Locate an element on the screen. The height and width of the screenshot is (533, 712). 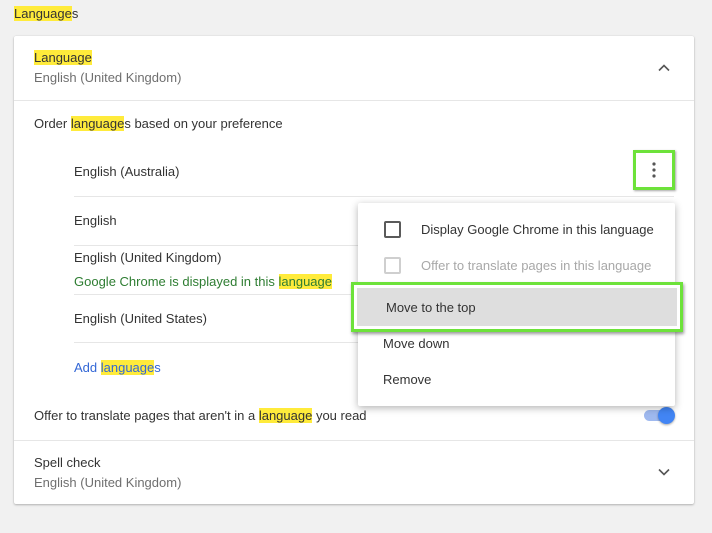
language-item-english: English is located at coordinates (95, 220).